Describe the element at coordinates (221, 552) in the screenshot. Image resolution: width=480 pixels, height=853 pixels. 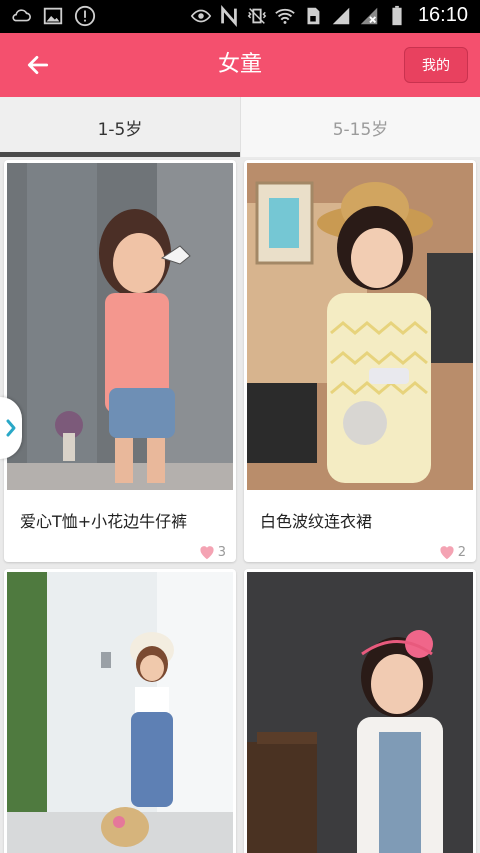
I see `like-count-value: 3` at that location.